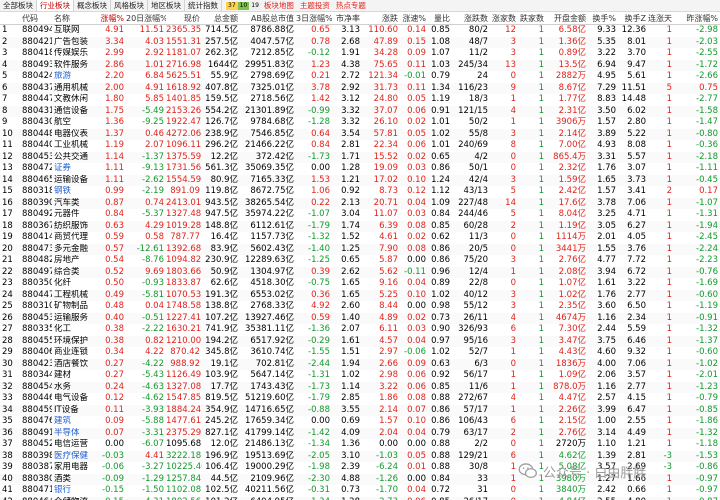  What do you see at coordinates (513, 317) in the screenshot?
I see `cell-advancers: 4` at bounding box center [513, 317].